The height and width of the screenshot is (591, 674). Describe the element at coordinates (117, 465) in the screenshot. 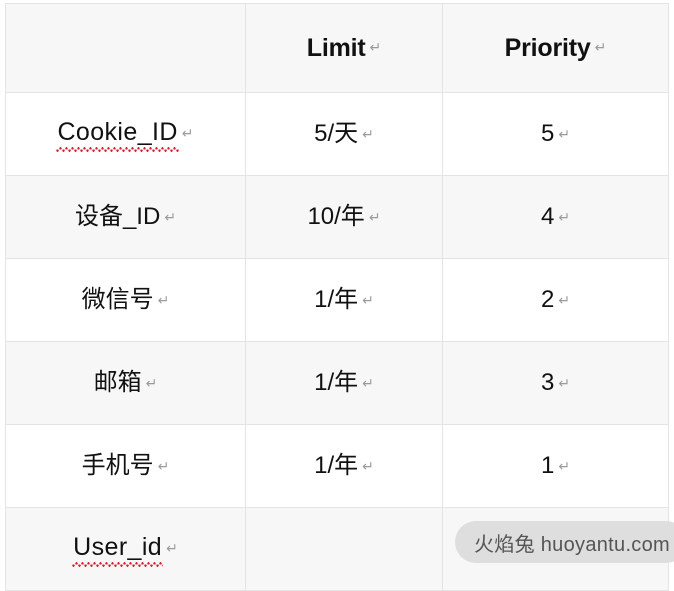

I see `field-name-value: 手机号` at that location.